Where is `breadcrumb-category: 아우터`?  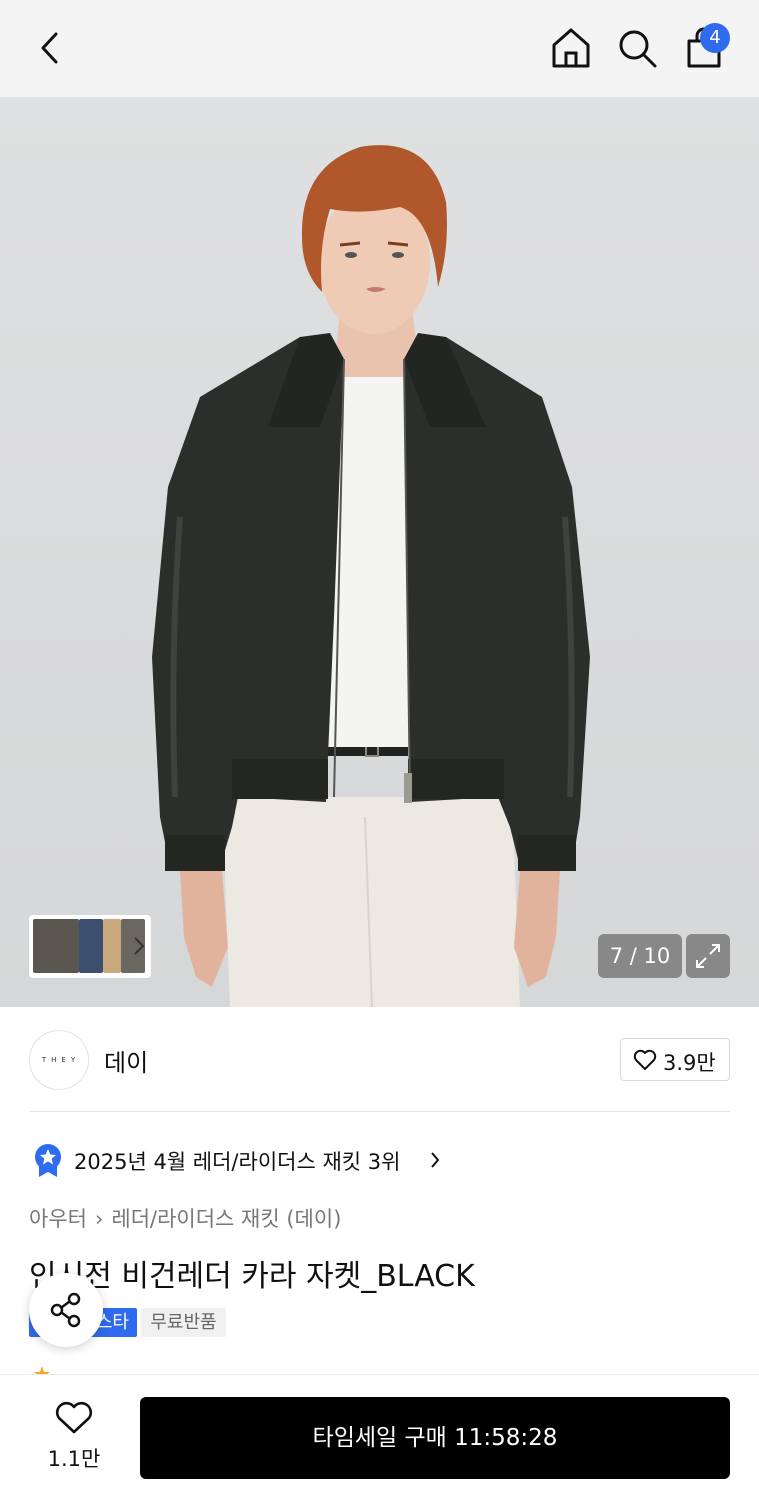 breadcrumb-category: 아우터 is located at coordinates (58, 1219).